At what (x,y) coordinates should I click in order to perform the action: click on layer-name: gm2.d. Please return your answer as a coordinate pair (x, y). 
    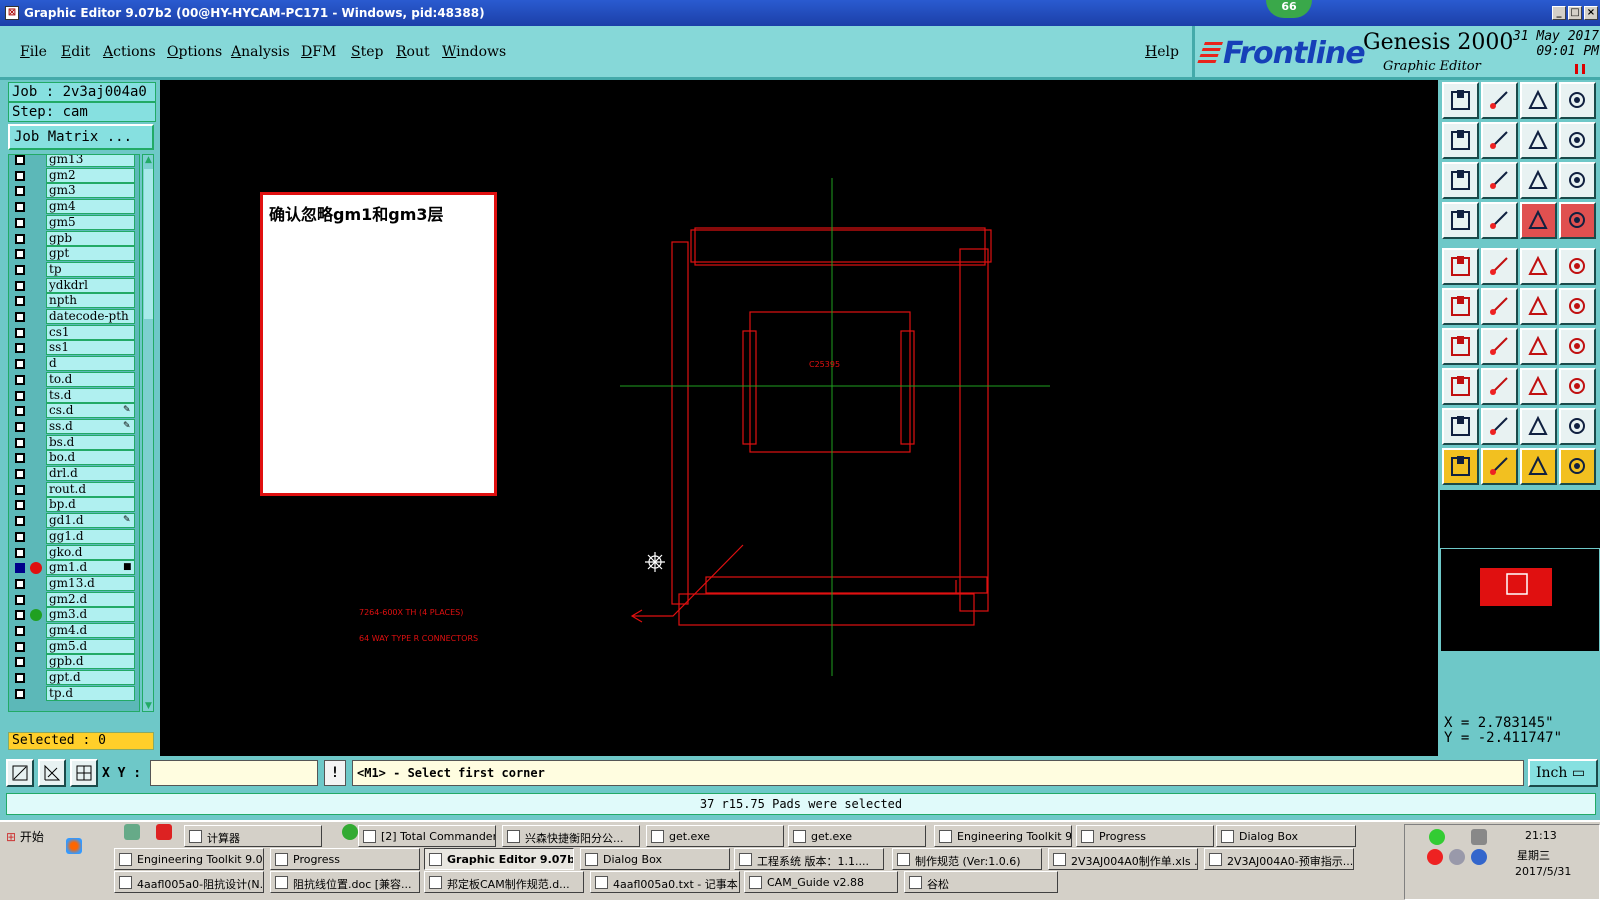
    Looking at the image, I should click on (90, 599).